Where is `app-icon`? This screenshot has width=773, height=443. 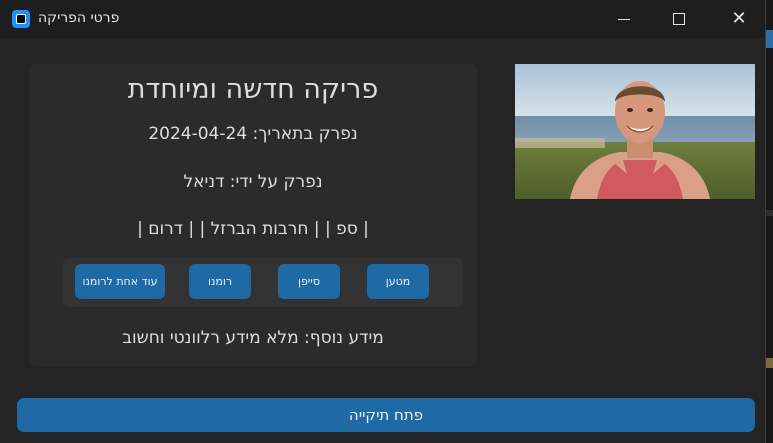
app-icon is located at coordinates (21, 19).